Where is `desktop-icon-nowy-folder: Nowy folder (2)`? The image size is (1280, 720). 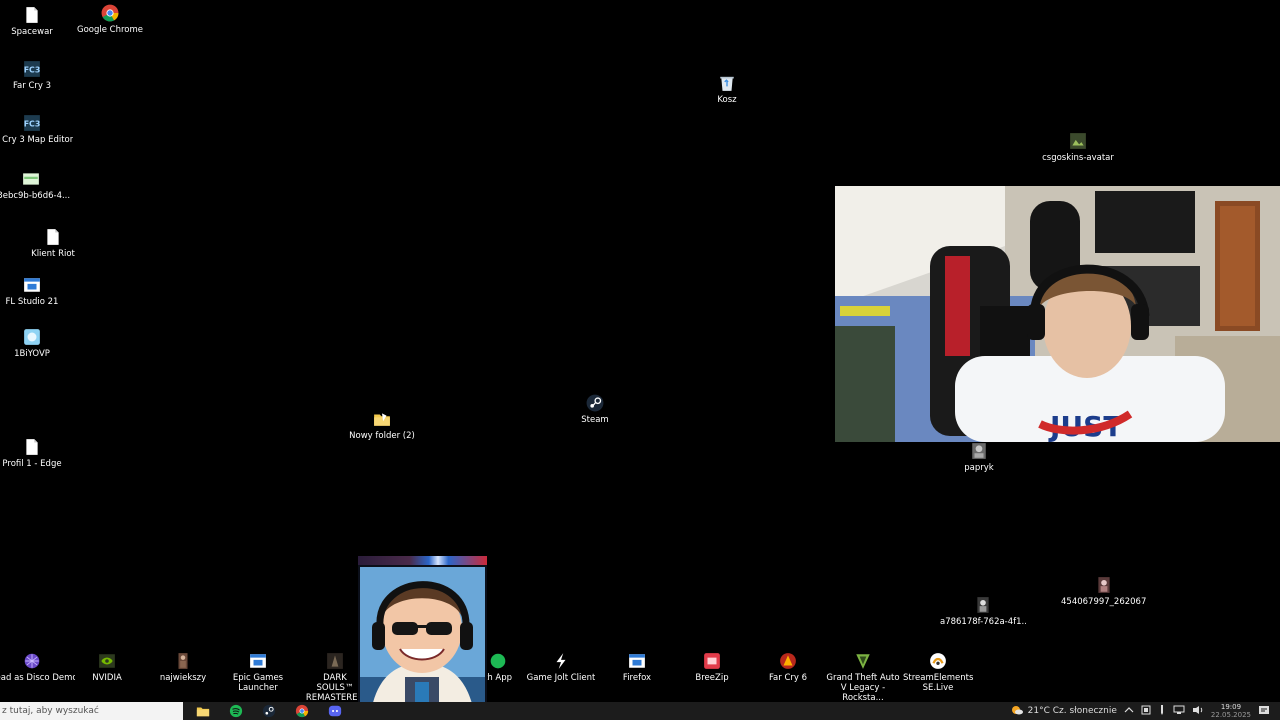 desktop-icon-nowy-folder: Nowy folder (2) is located at coordinates (382, 425).